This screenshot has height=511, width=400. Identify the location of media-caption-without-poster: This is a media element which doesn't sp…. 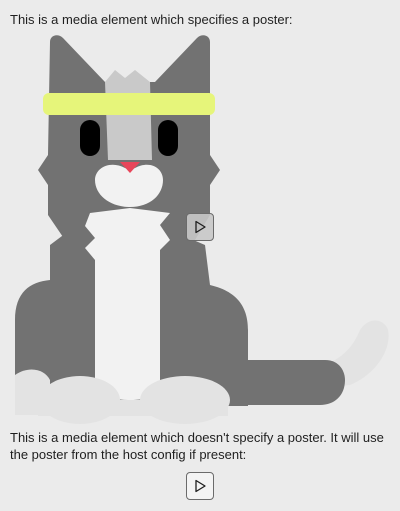
(197, 446).